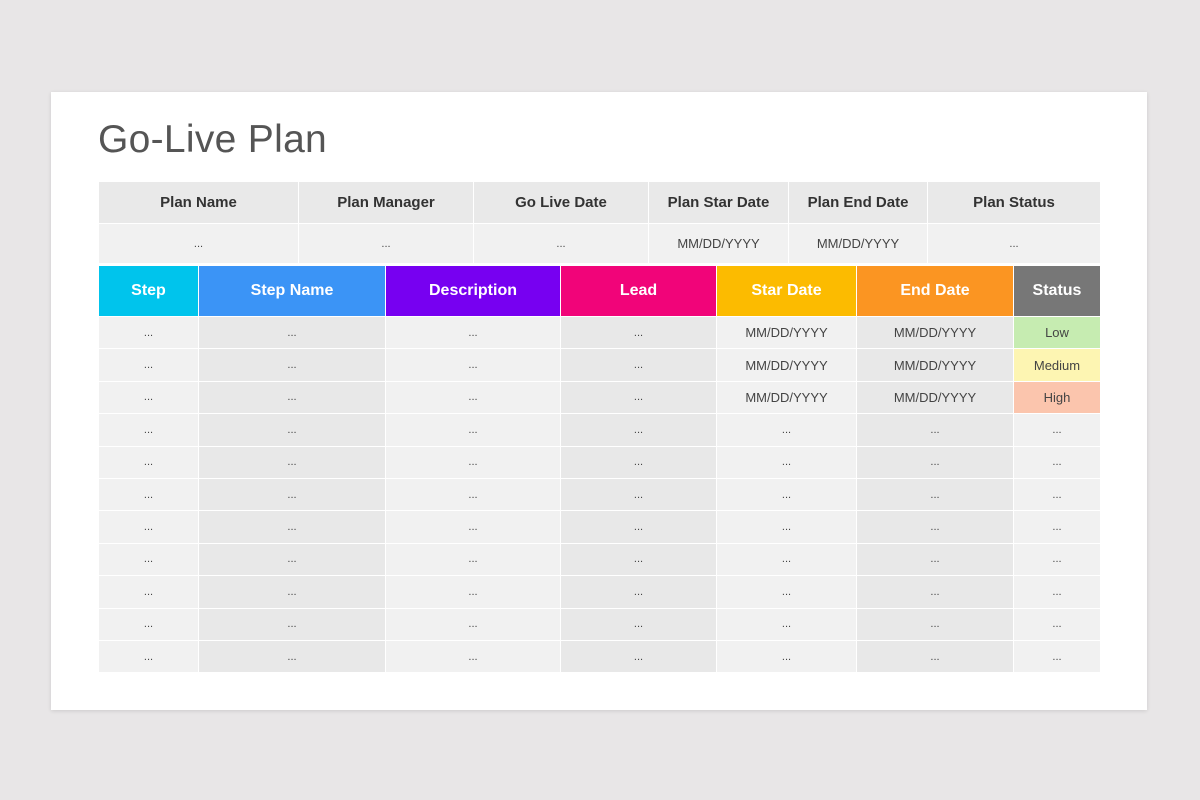 This screenshot has height=800, width=1200. I want to click on summary-header-plan-status: Plan Status, so click(1014, 202).